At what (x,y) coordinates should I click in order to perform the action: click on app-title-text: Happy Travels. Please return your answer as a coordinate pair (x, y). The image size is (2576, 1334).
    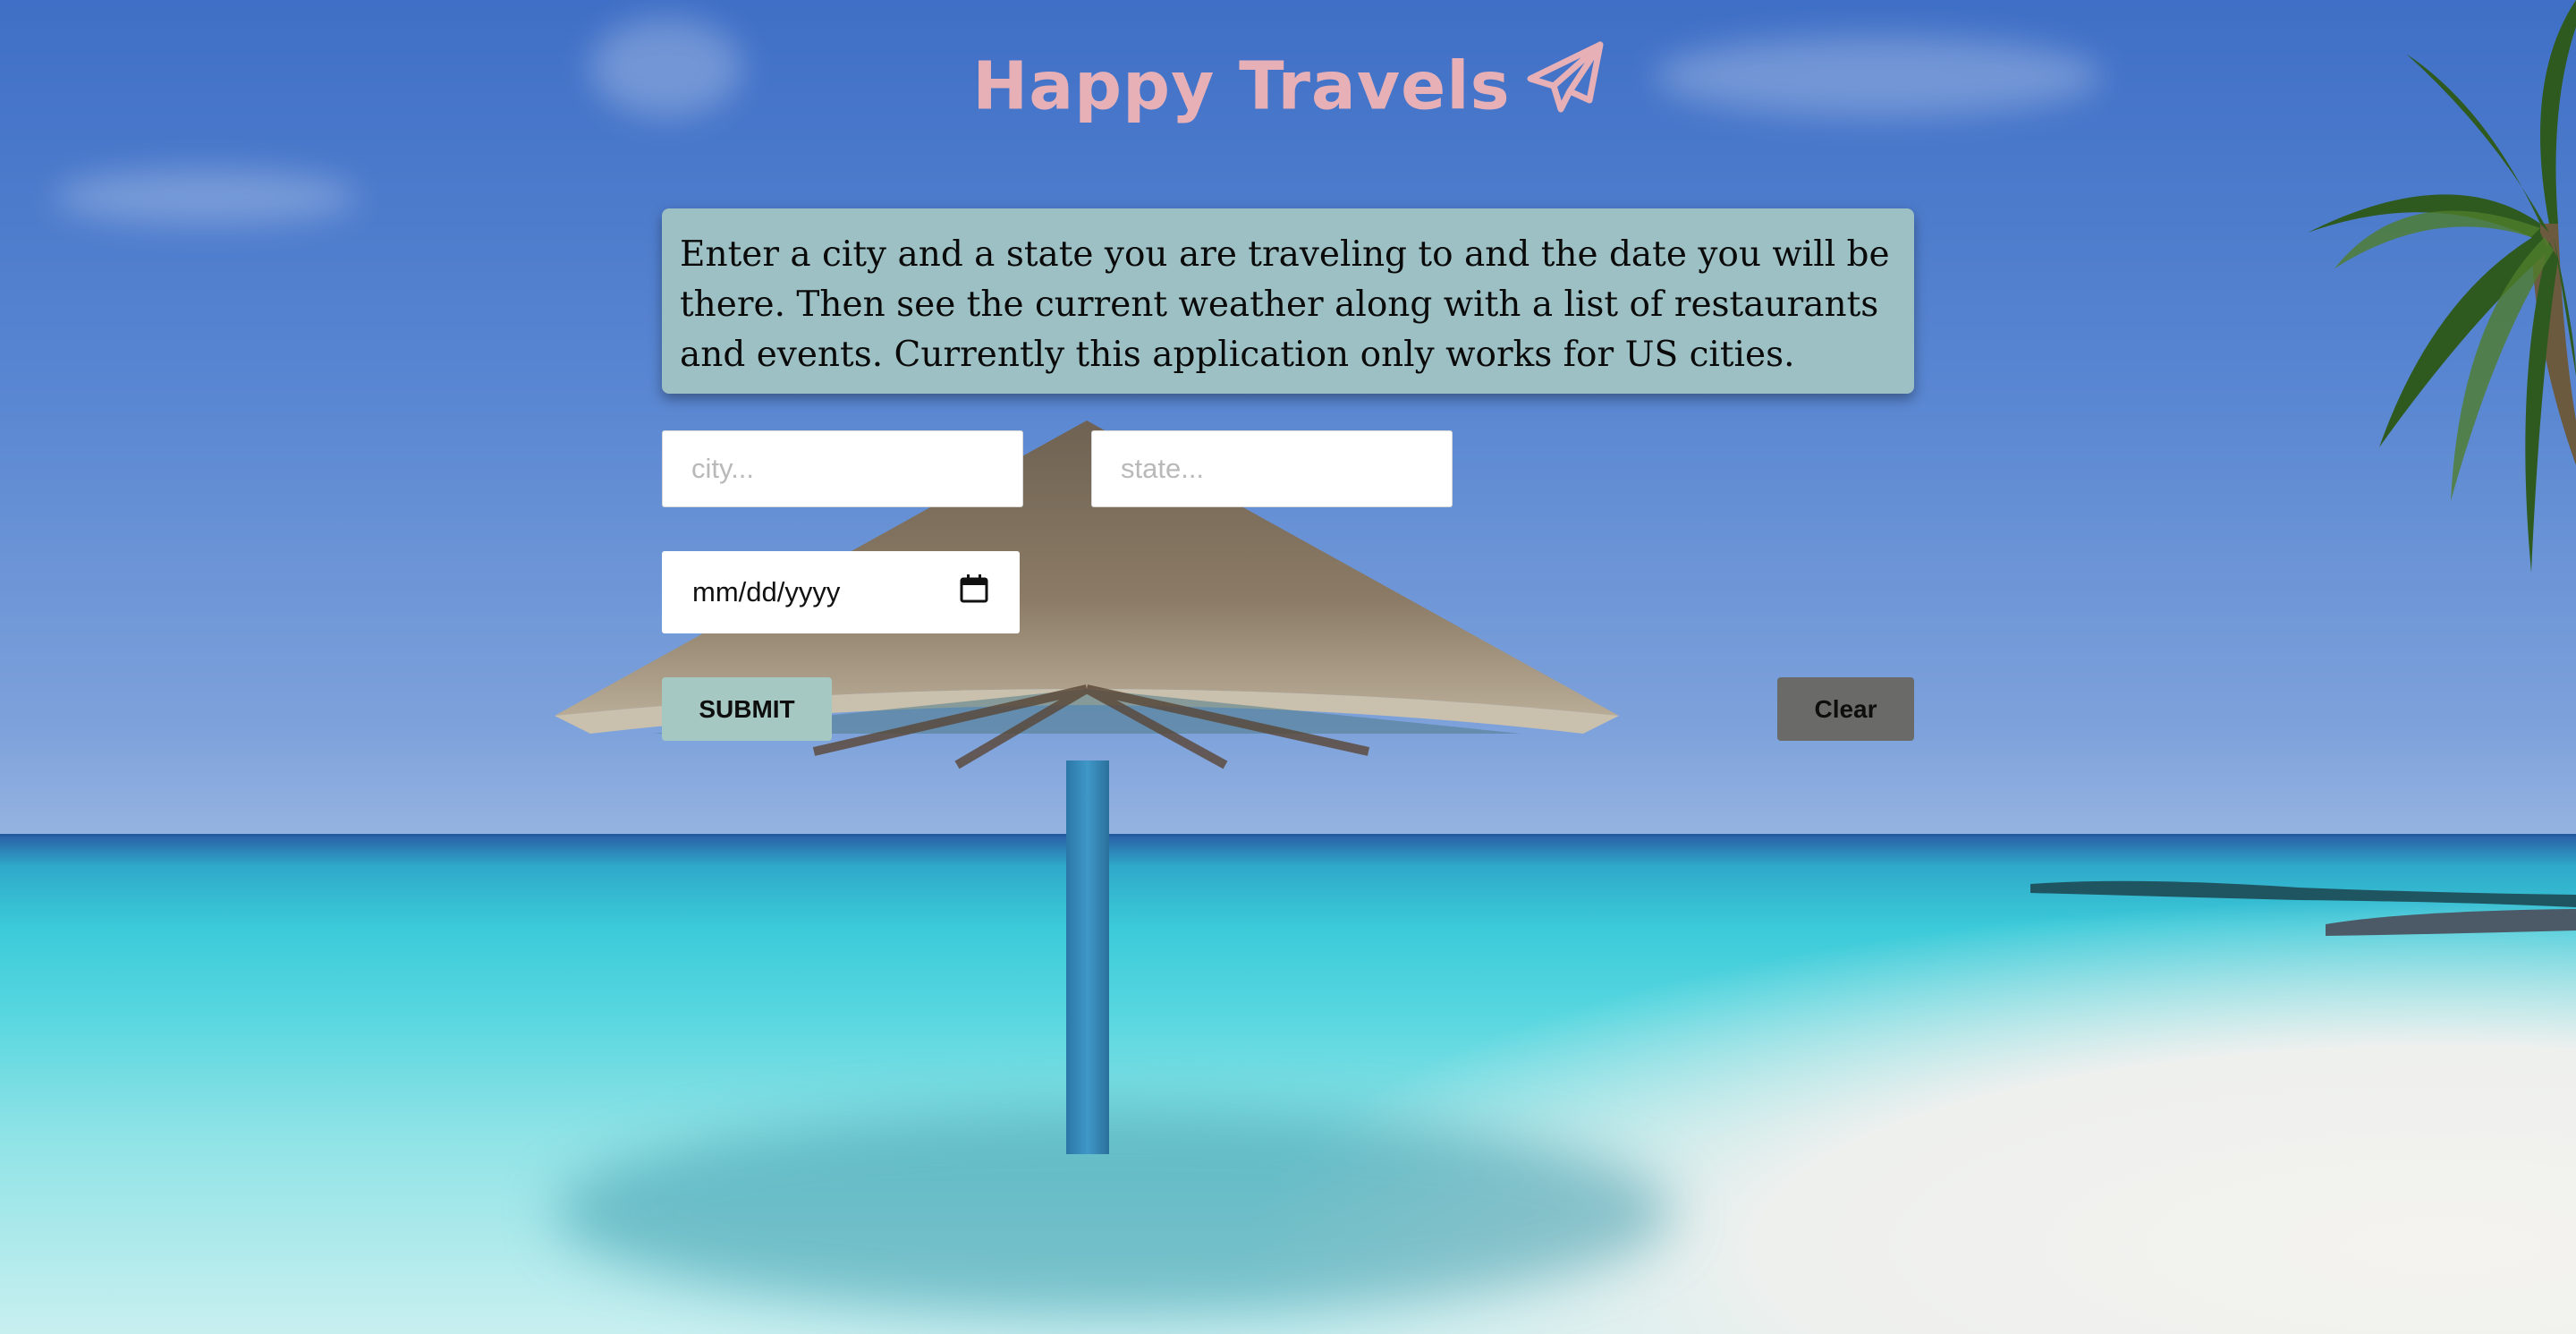
    Looking at the image, I should click on (1241, 86).